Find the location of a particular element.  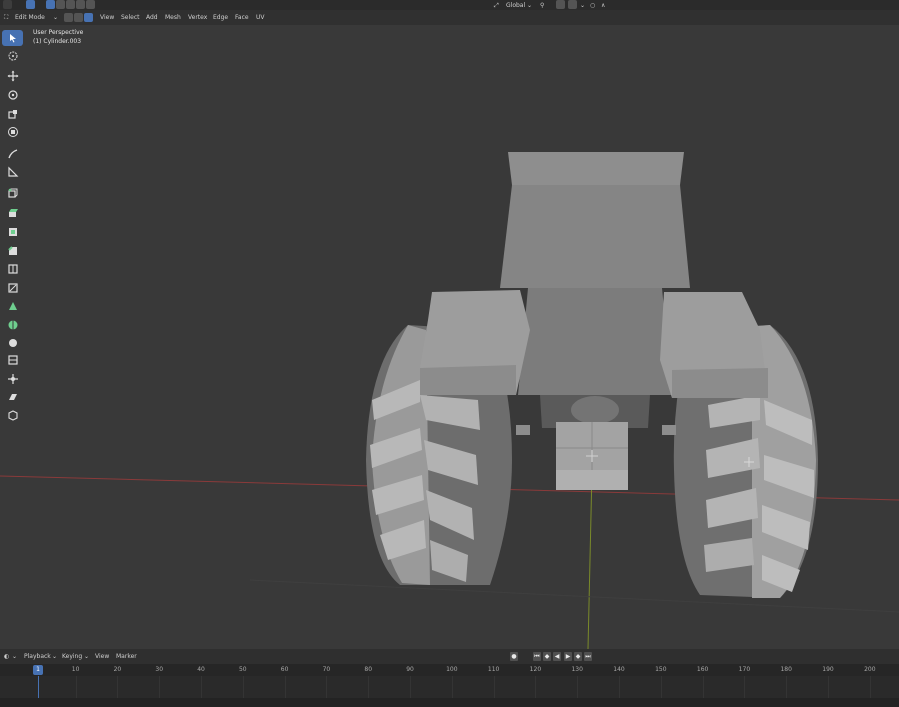

select-invert-icon is located at coordinates (80, 4).